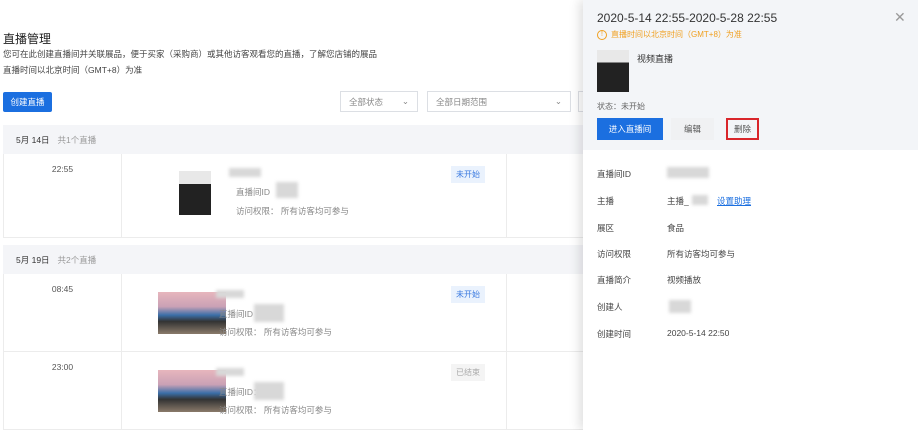  Describe the element at coordinates (62, 367) in the screenshot. I see `live-time: 23:00` at that location.